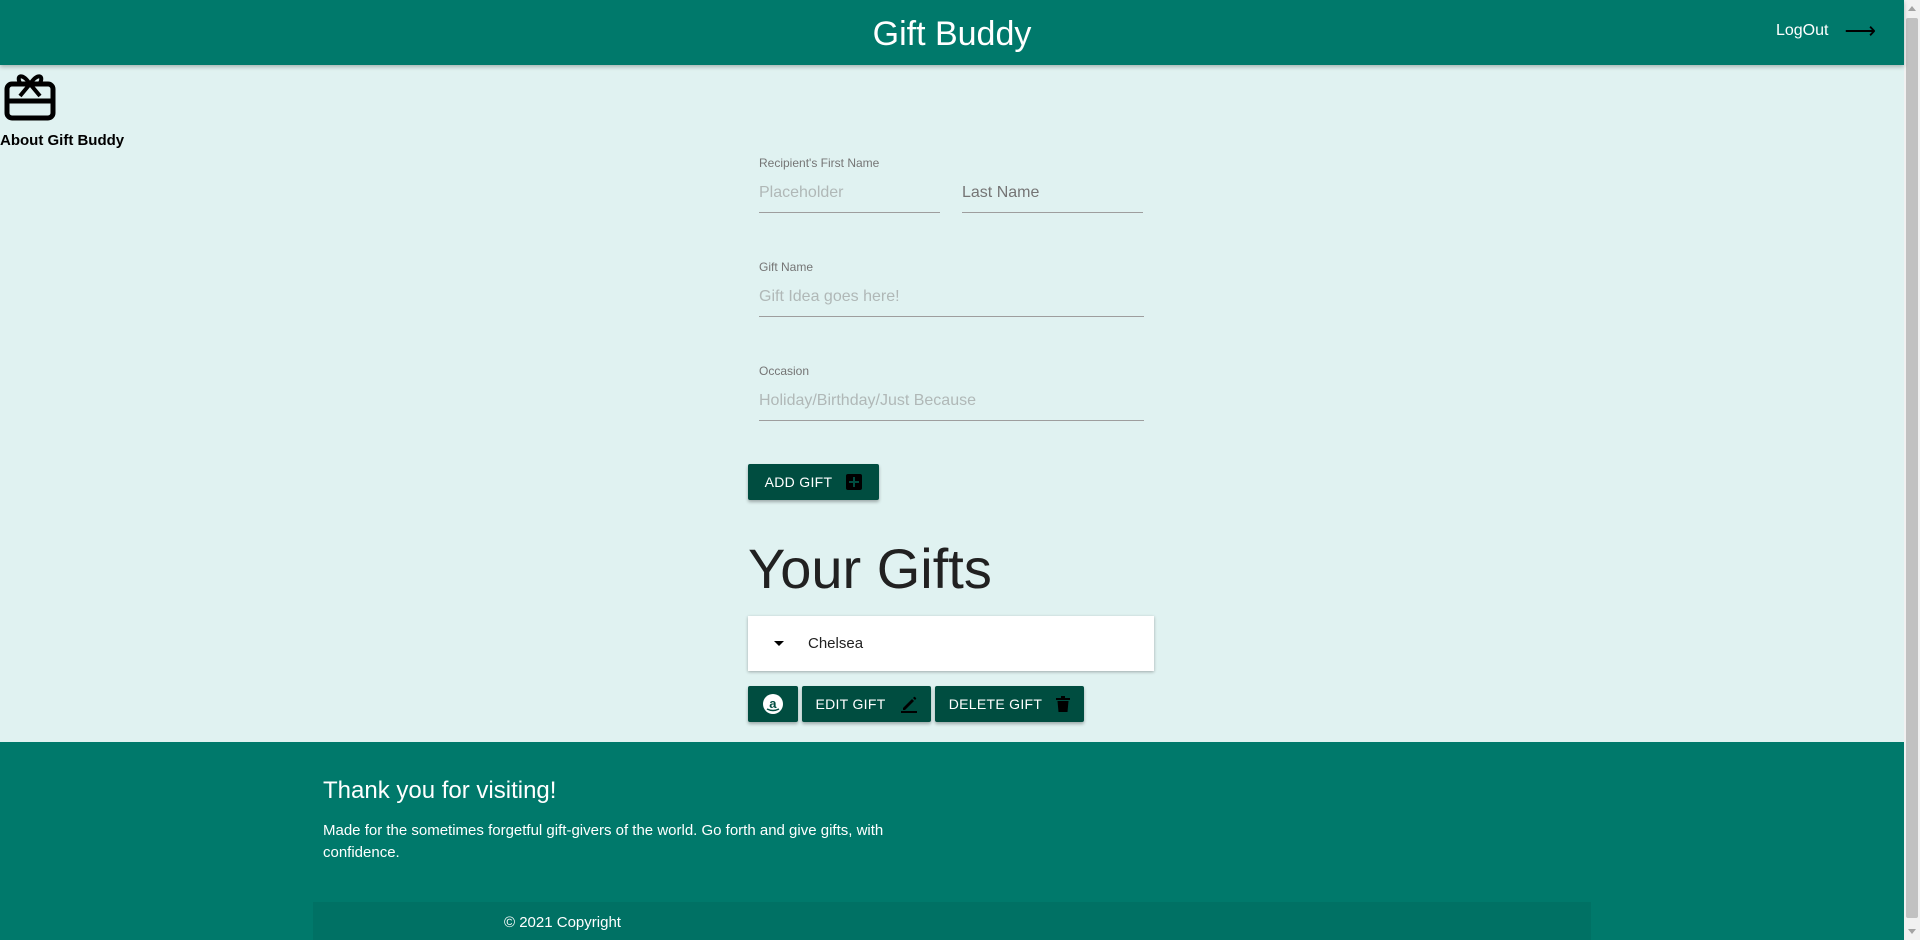 The width and height of the screenshot is (1920, 940). I want to click on first-name-input, so click(849, 192).